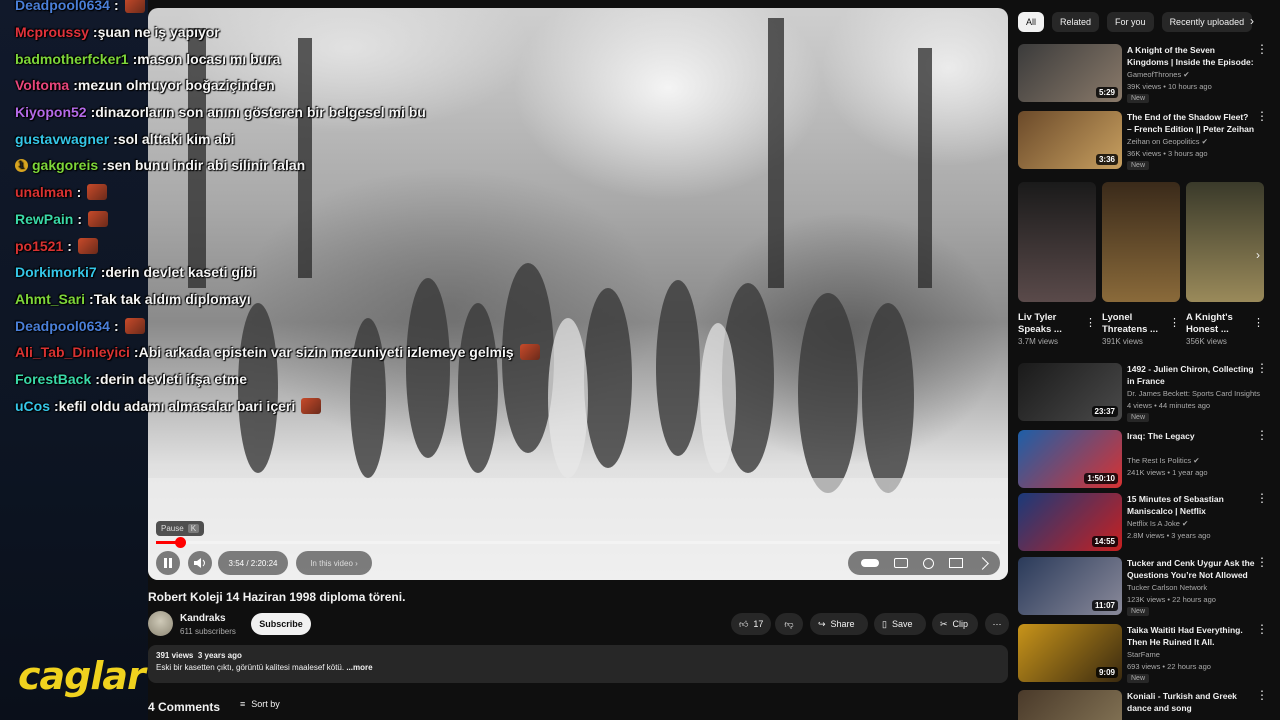  I want to click on captions-icon, so click(901, 563).